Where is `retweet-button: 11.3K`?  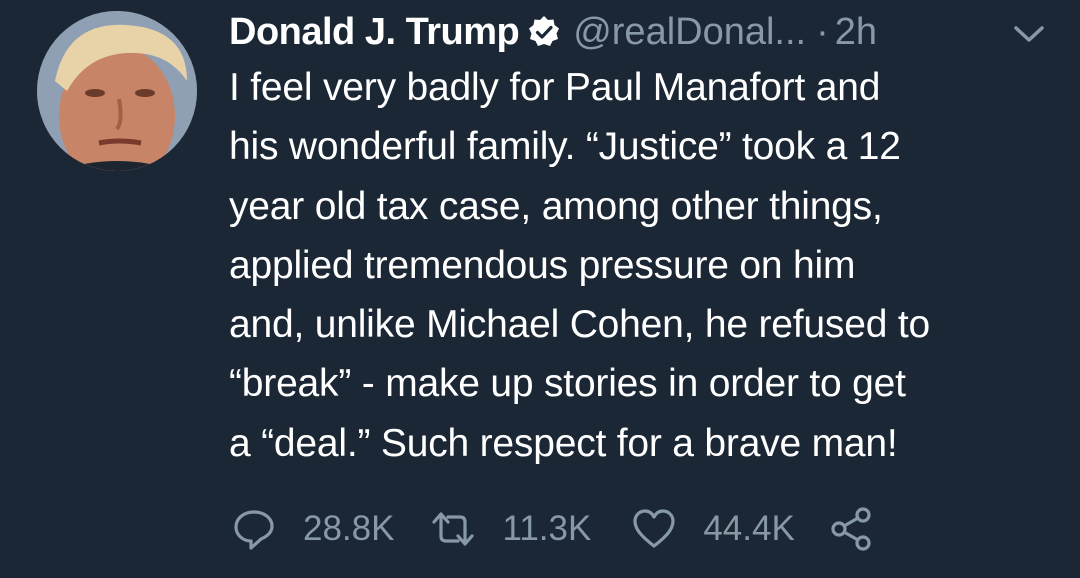
retweet-button: 11.3K is located at coordinates (510, 529).